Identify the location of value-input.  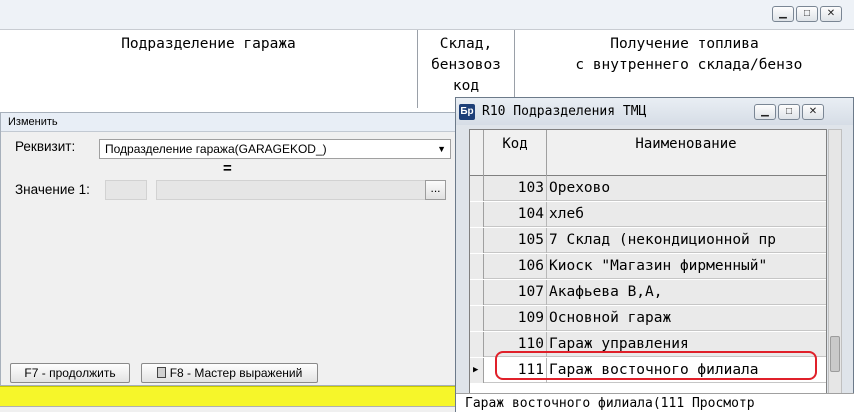
(291, 190).